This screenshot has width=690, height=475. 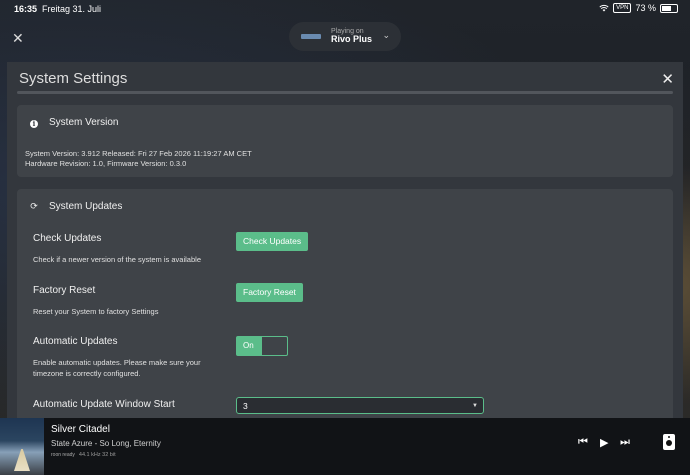 I want to click on update-window-row: Automatic Update Window Start 3 ▼, so click(x=343, y=405).